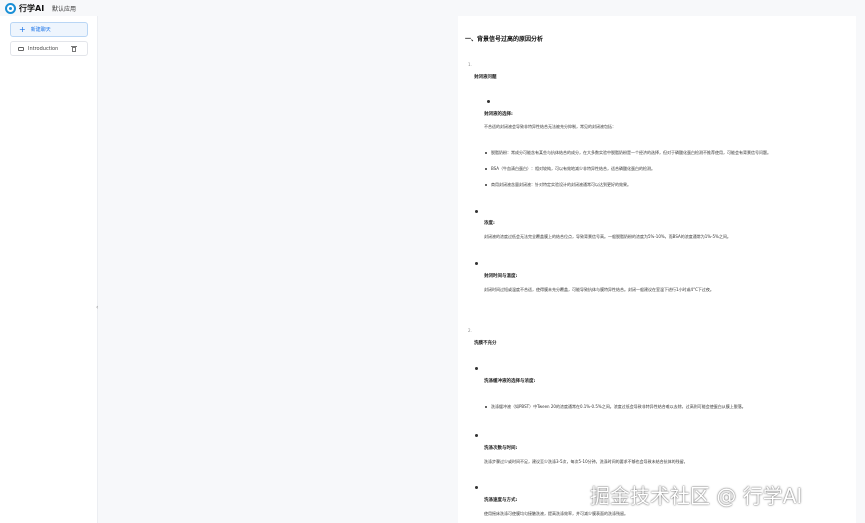 The height and width of the screenshot is (523, 865). What do you see at coordinates (21, 48) in the screenshot?
I see `folder-icon` at bounding box center [21, 48].